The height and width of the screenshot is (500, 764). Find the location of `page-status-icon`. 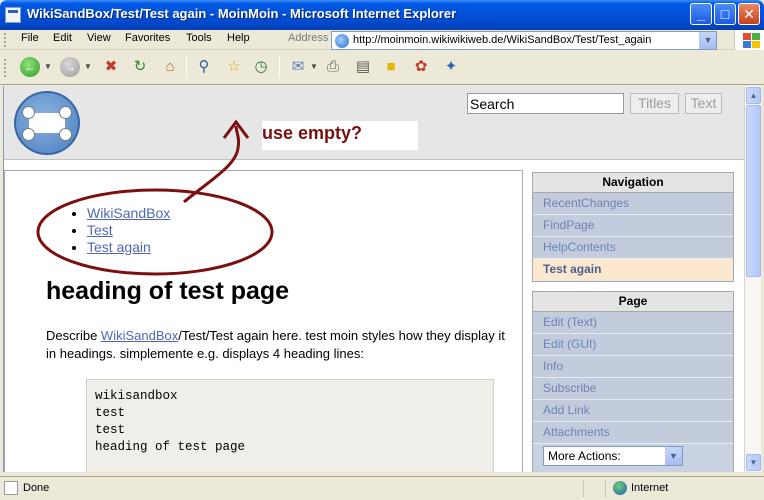

page-status-icon is located at coordinates (11, 488).